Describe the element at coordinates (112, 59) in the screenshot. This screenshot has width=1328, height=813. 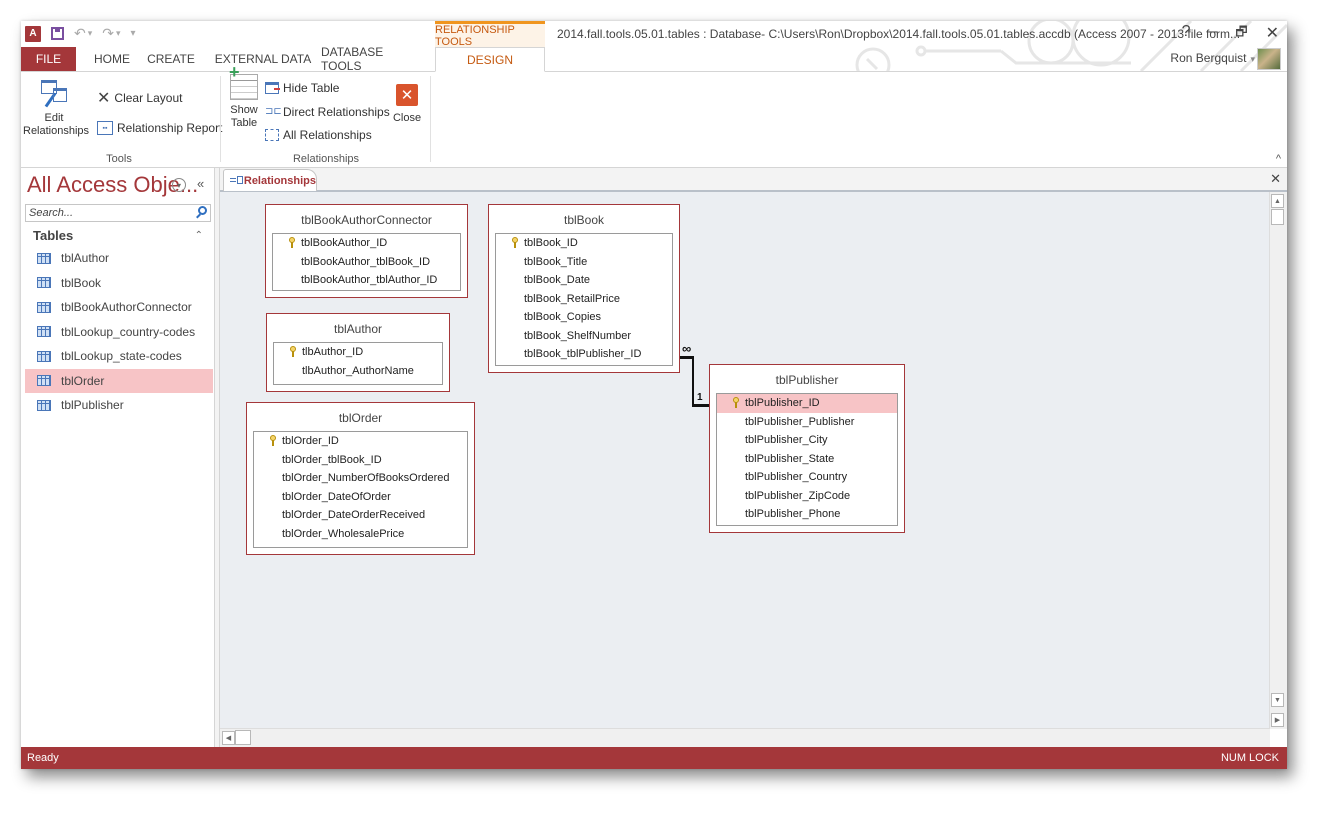
I see `tab-home: HOME` at that location.